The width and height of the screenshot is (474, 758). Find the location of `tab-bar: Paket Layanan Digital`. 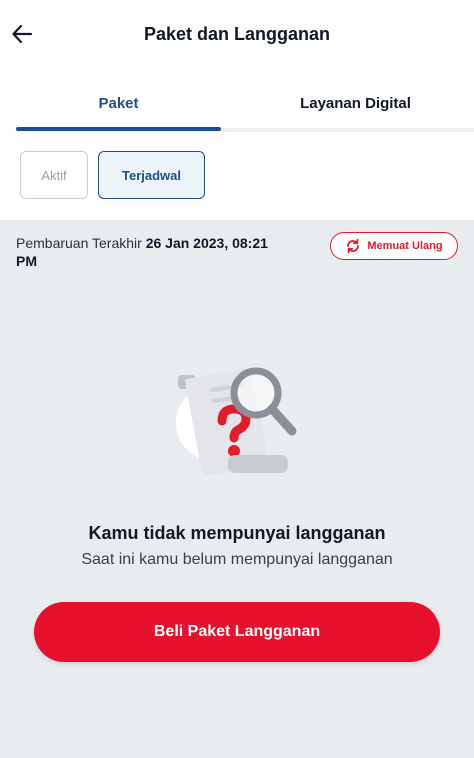

tab-bar: Paket Layanan Digital is located at coordinates (237, 105).